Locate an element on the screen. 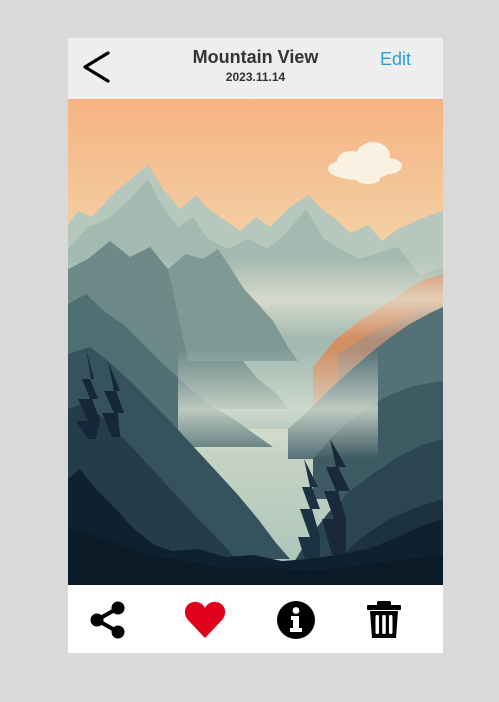  trash-icon is located at coordinates (384, 619).